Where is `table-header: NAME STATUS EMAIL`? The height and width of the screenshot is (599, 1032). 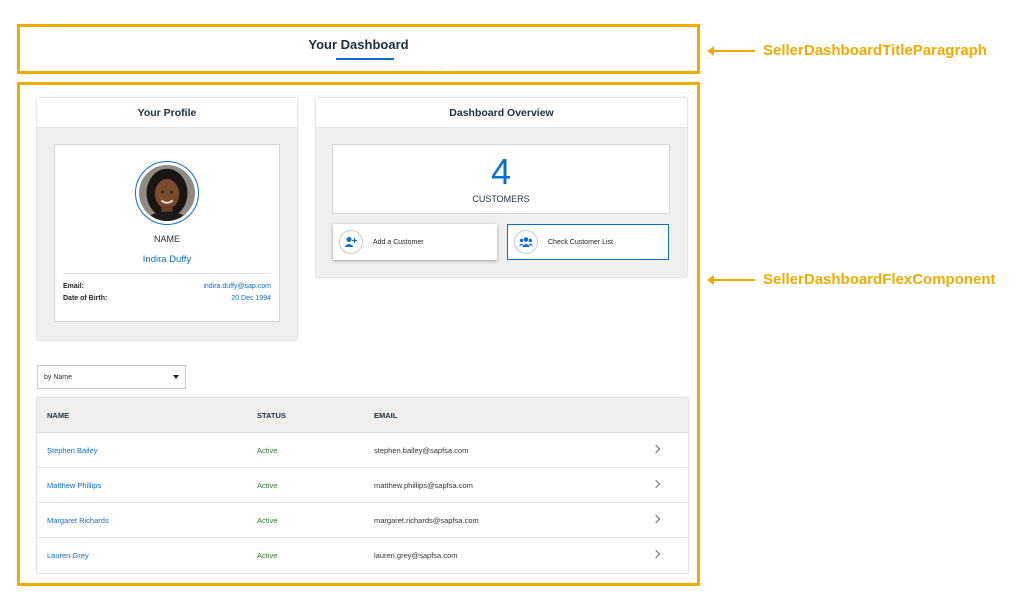
table-header: NAME STATUS EMAIL is located at coordinates (362, 415).